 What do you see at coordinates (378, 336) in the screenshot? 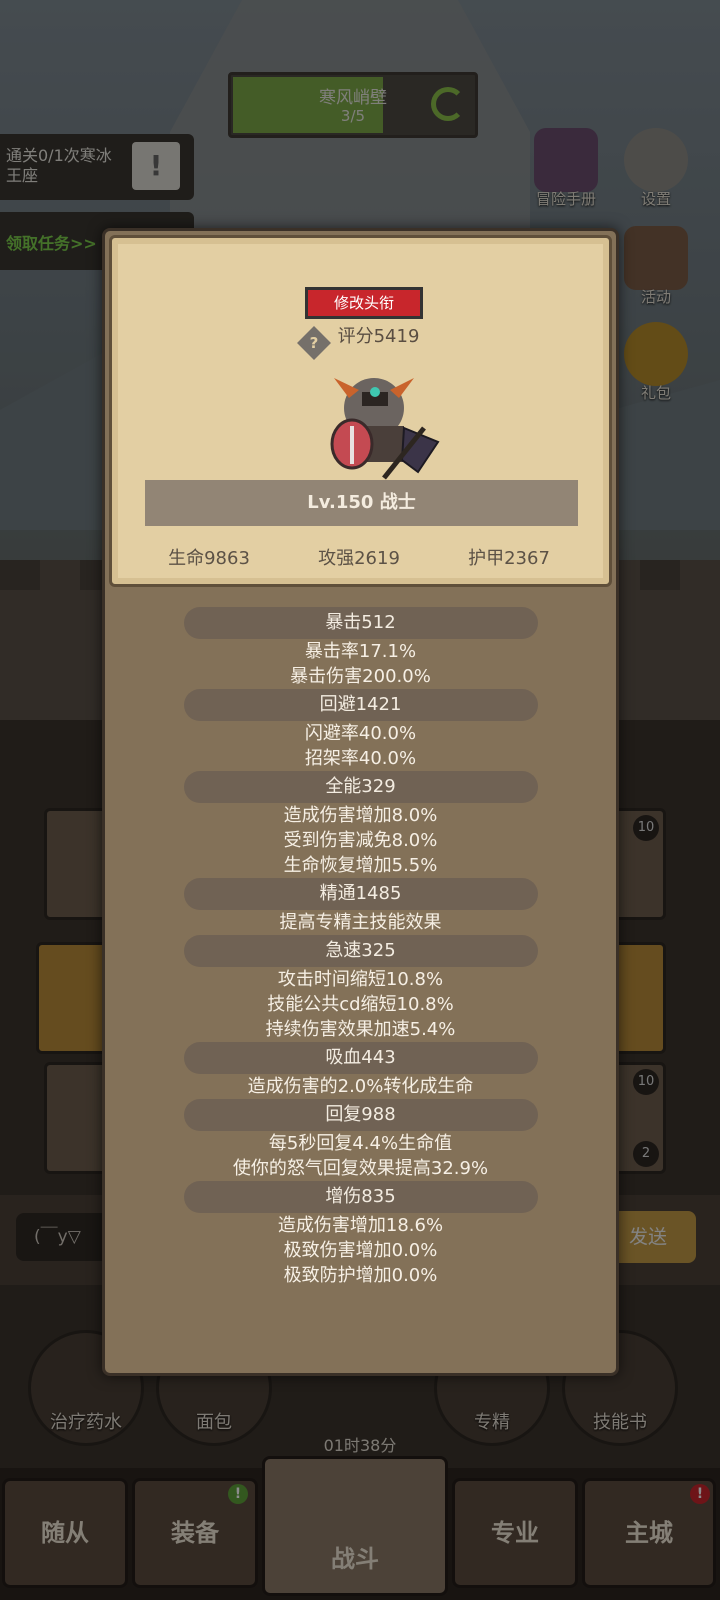
I see `score-text: 评分5419` at bounding box center [378, 336].